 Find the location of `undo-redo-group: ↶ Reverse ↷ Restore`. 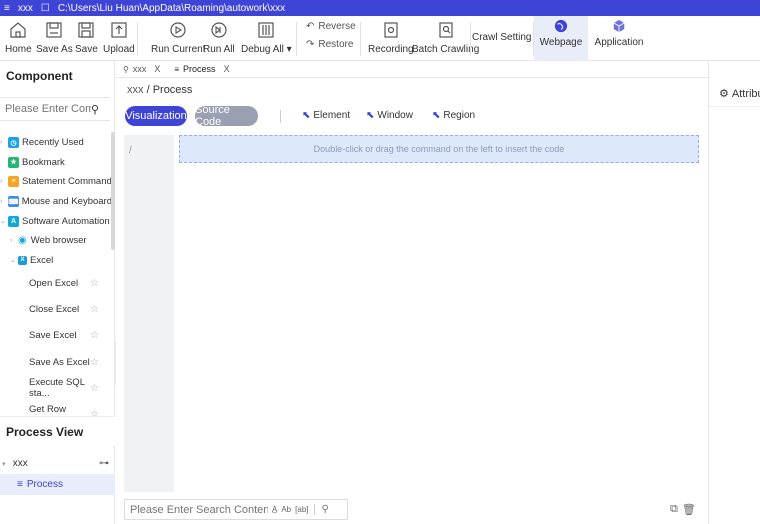

undo-redo-group: ↶ Reverse ↷ Restore is located at coordinates (331, 35).